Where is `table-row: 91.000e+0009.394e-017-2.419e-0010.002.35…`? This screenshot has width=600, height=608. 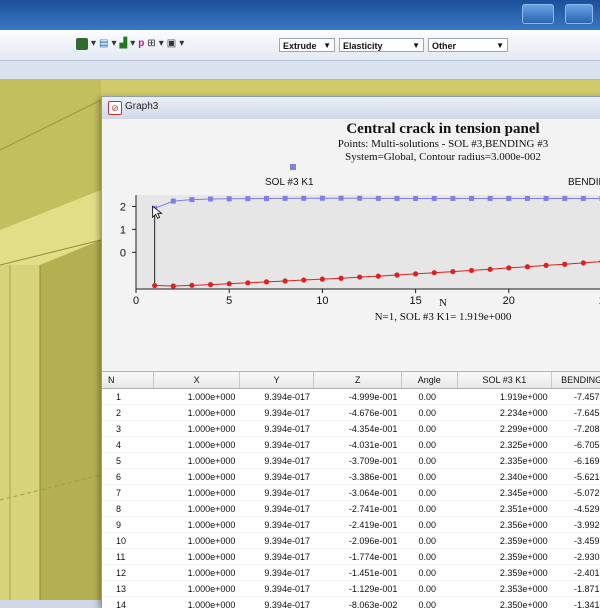
table-row: 91.000e+0009.394e-017-2.419e-0010.002.35… is located at coordinates (351, 525).